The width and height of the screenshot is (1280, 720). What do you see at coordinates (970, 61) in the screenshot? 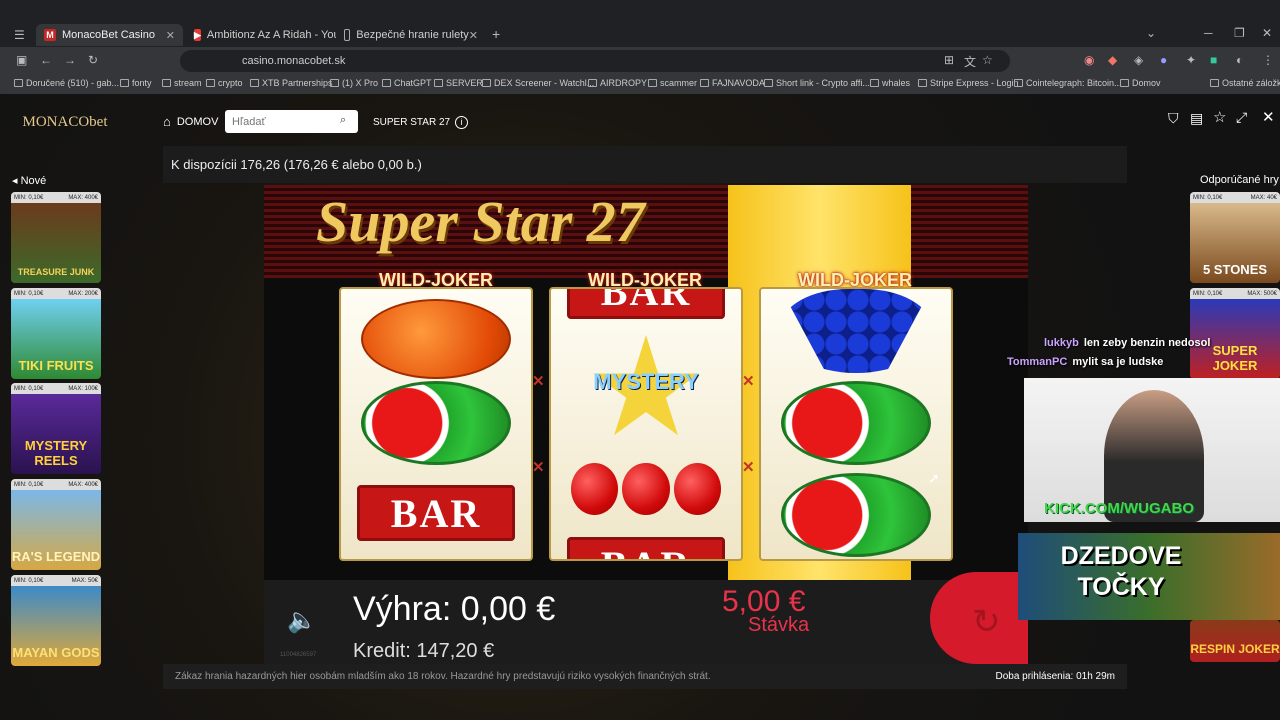
I see `translate-icon: 文` at bounding box center [970, 61].